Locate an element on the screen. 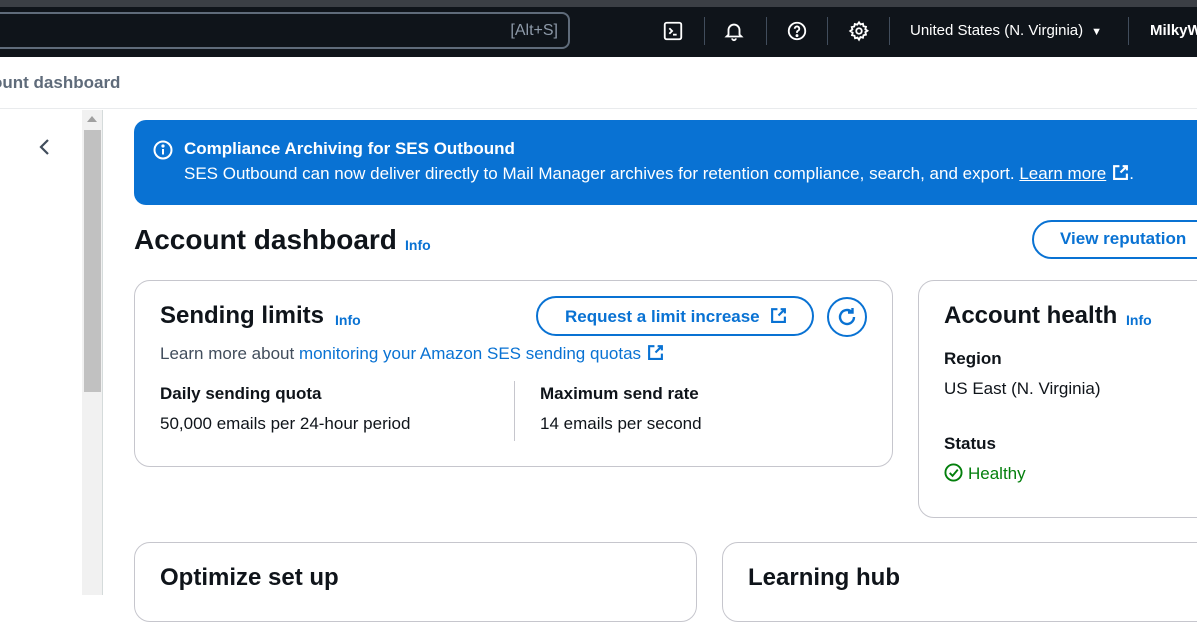 This screenshot has width=1197, height=622. daily-quota-label: Daily sending quota is located at coordinates (241, 393).